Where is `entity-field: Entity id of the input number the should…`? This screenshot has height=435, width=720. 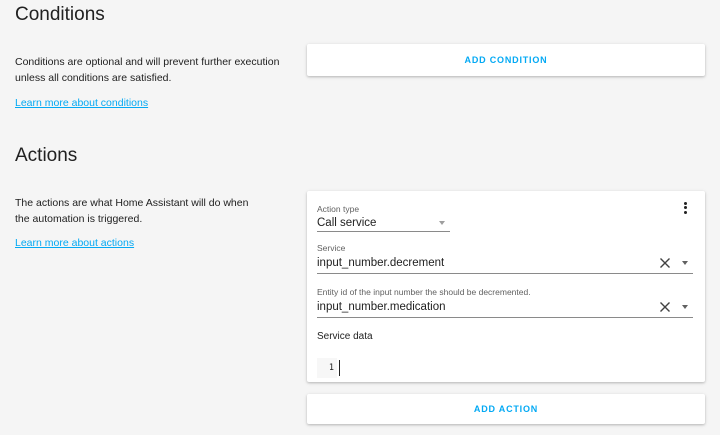
entity-field: Entity id of the input number the should… is located at coordinates (505, 302).